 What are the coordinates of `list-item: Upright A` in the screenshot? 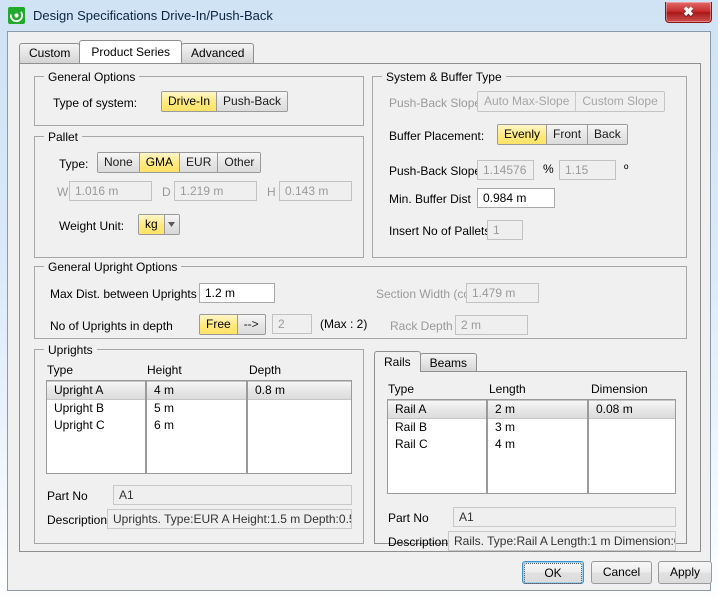 It's located at (96, 390).